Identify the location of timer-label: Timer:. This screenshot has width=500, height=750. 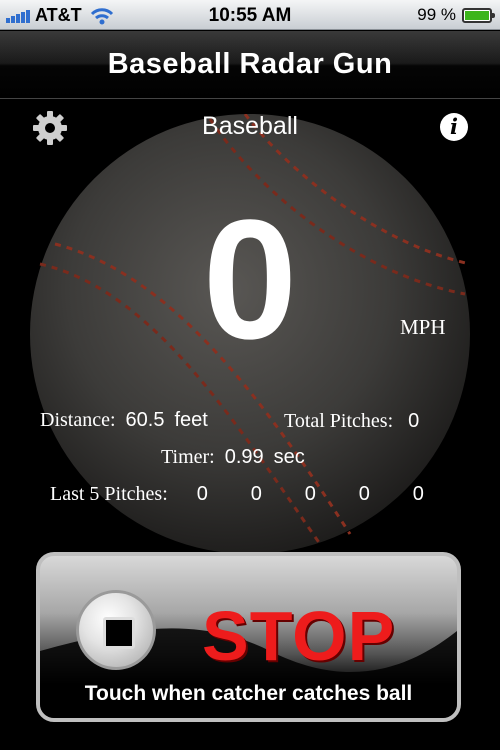
(188, 457).